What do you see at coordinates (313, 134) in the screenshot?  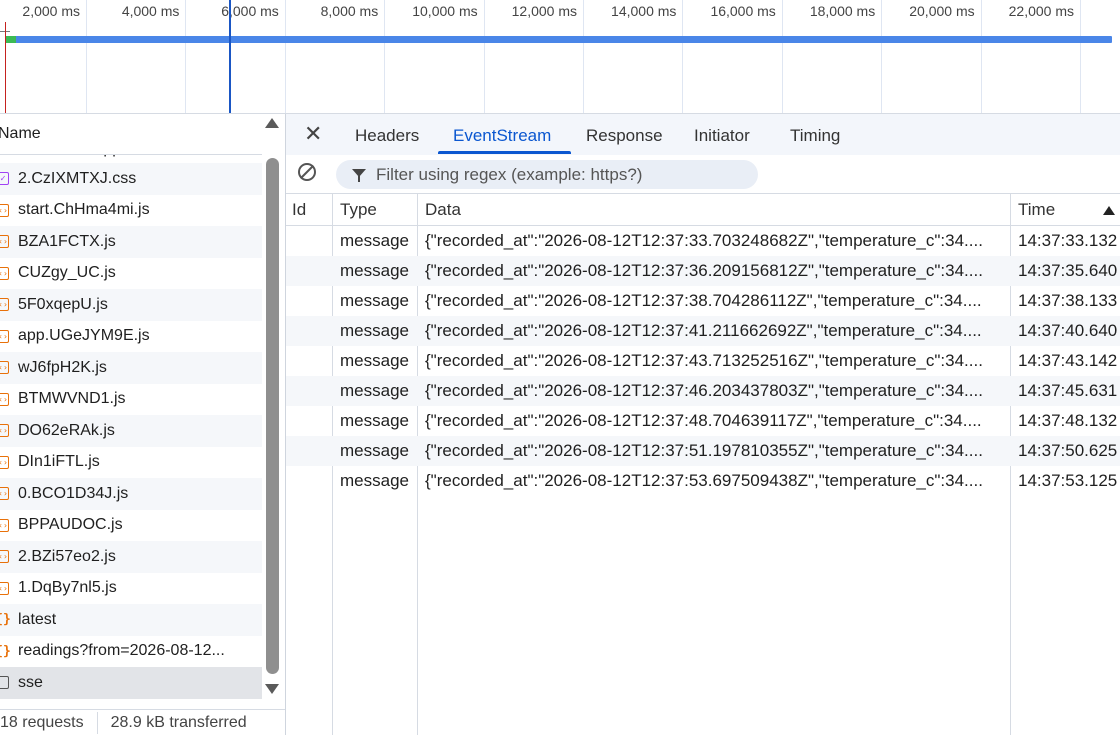 I see `close-icon: ✕` at bounding box center [313, 134].